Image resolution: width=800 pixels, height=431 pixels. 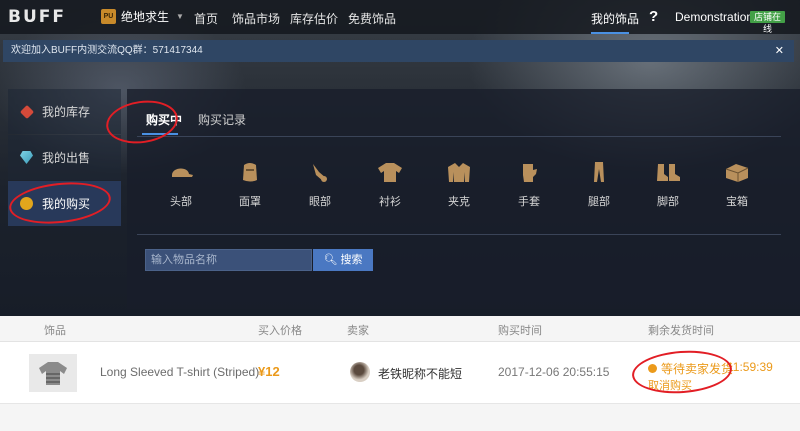 I want to click on header-remaining: 剩余发货时间, so click(x=681, y=331).